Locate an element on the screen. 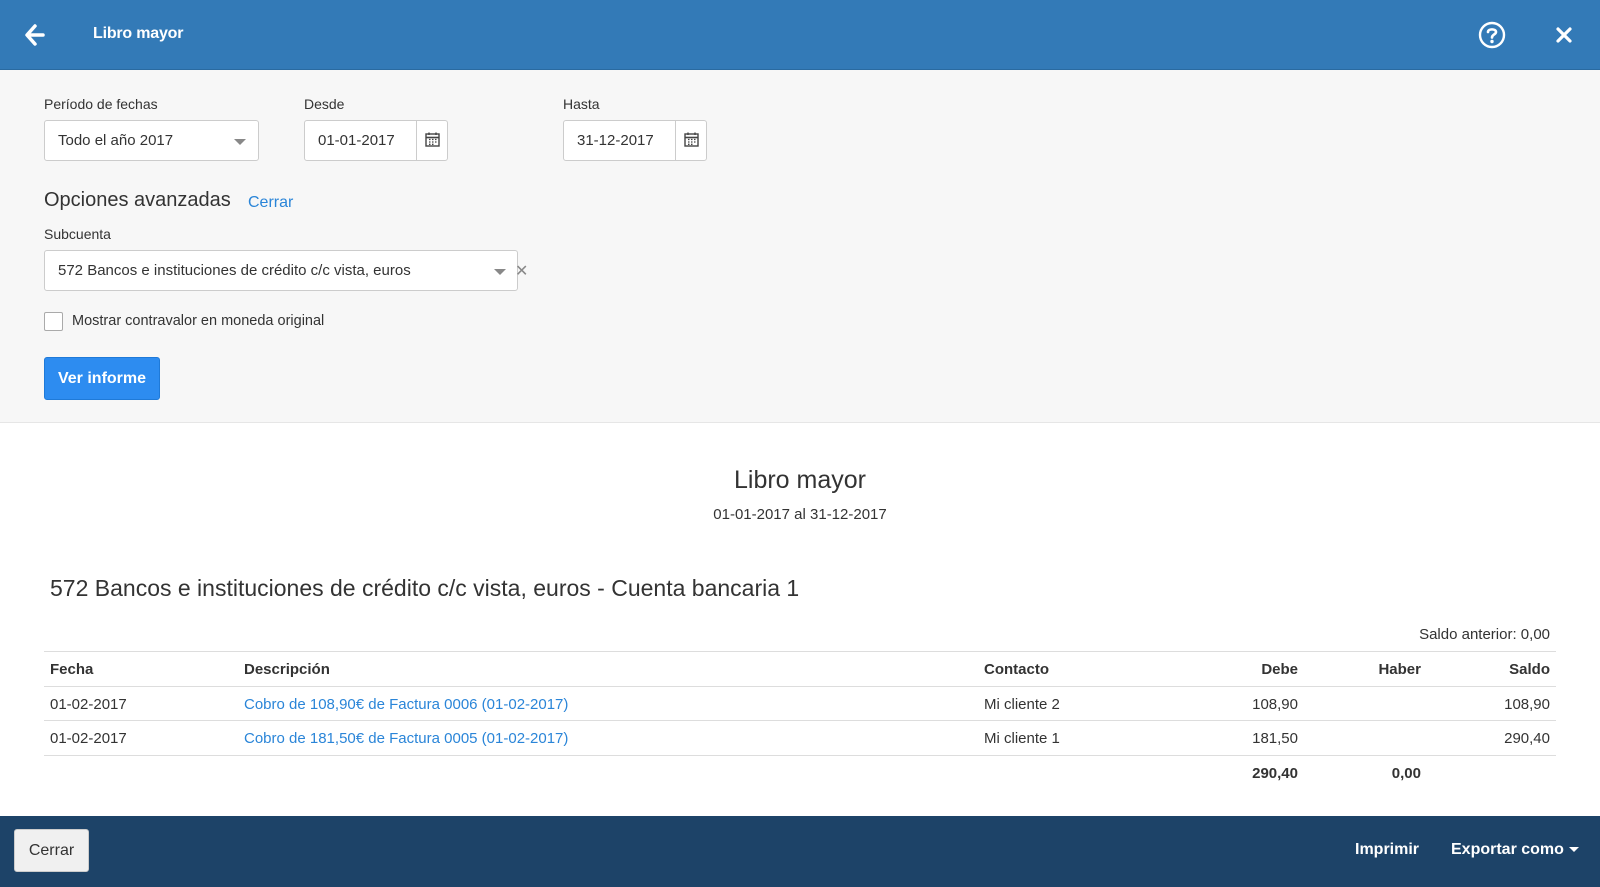 The image size is (1600, 887). cell-debe: 181,50 is located at coordinates (1275, 738).